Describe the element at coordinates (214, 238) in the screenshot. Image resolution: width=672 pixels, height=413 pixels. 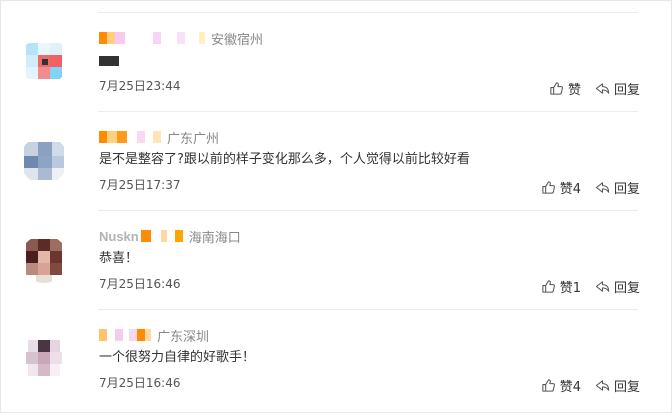
I see `location-label: 海南海口` at that location.